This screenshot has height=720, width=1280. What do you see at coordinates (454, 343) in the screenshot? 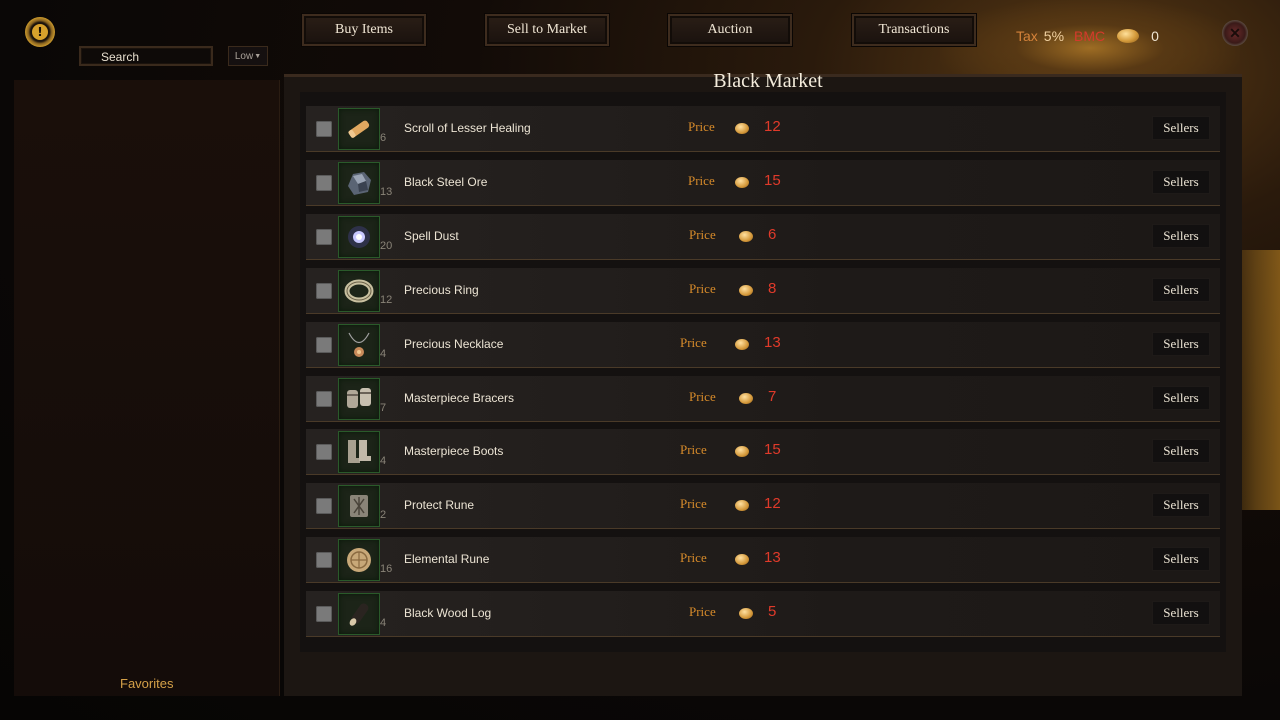
I see `item-name: Precious Necklace` at bounding box center [454, 343].